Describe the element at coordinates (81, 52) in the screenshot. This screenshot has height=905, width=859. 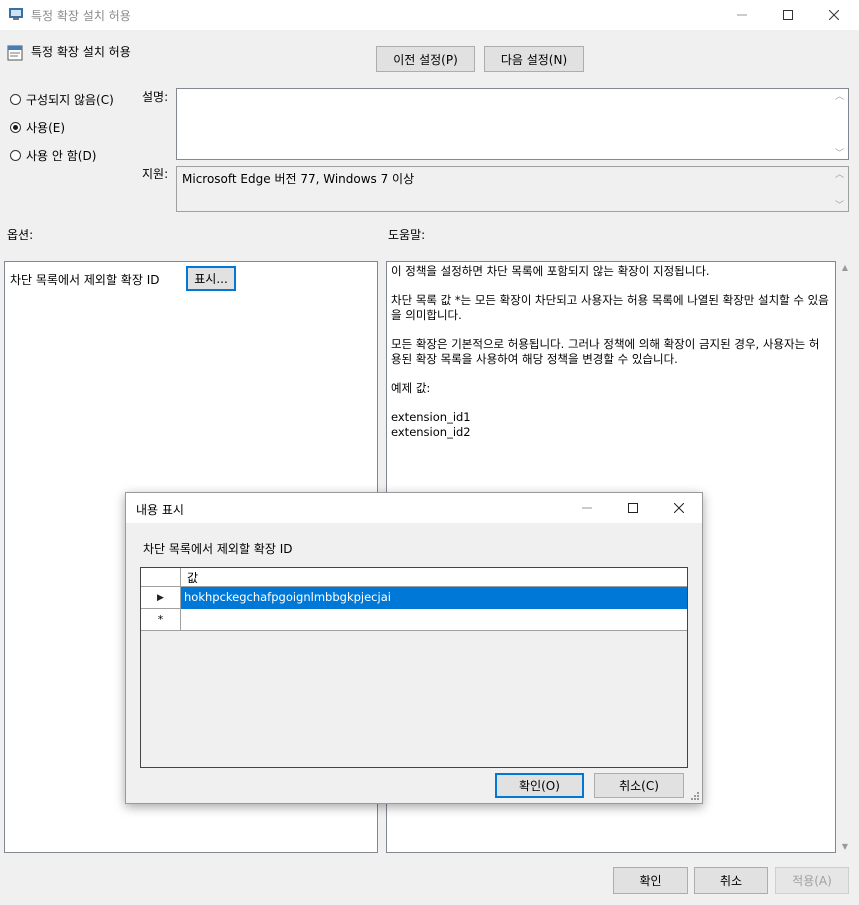
I see `policy-title: 특정 확장 설치 허용` at that location.